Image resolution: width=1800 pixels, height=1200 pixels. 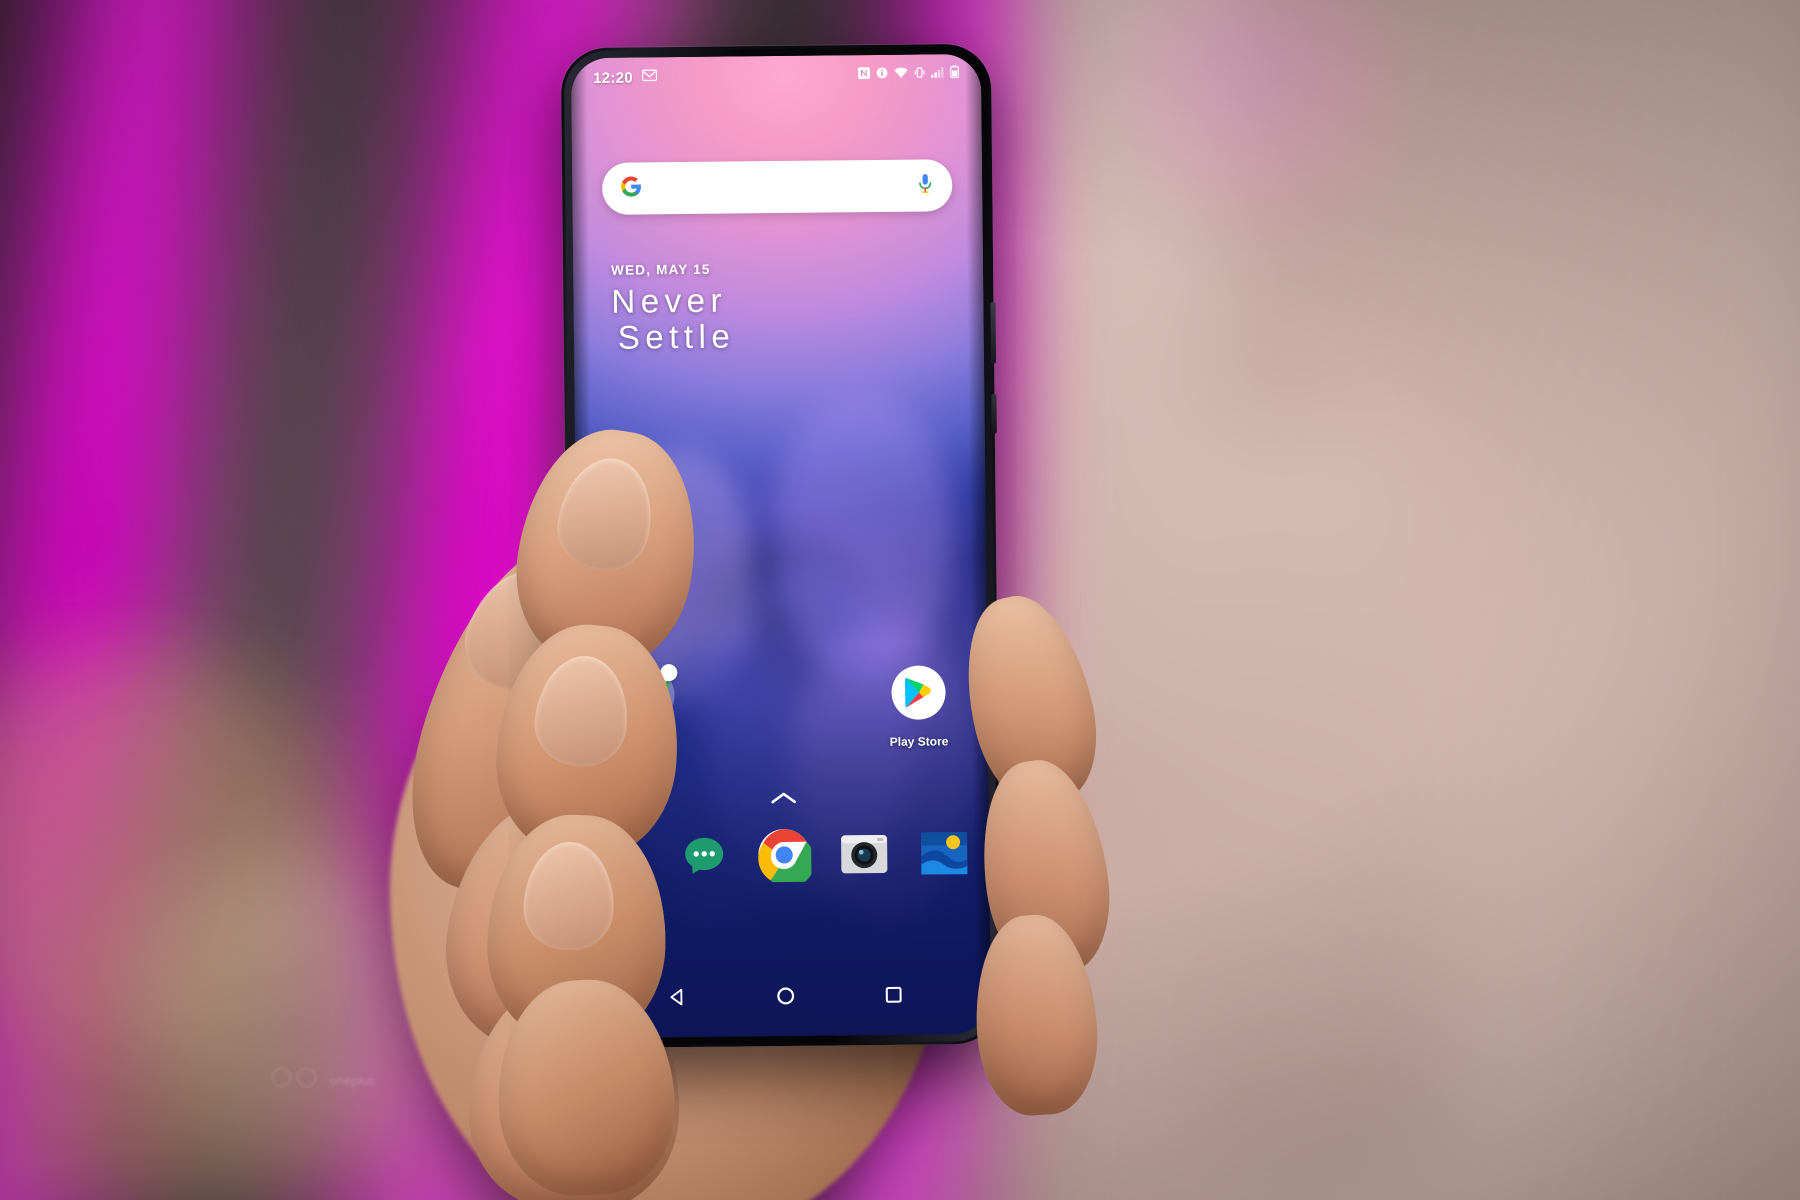 I want to click on google-g-icon, so click(x=631, y=188).